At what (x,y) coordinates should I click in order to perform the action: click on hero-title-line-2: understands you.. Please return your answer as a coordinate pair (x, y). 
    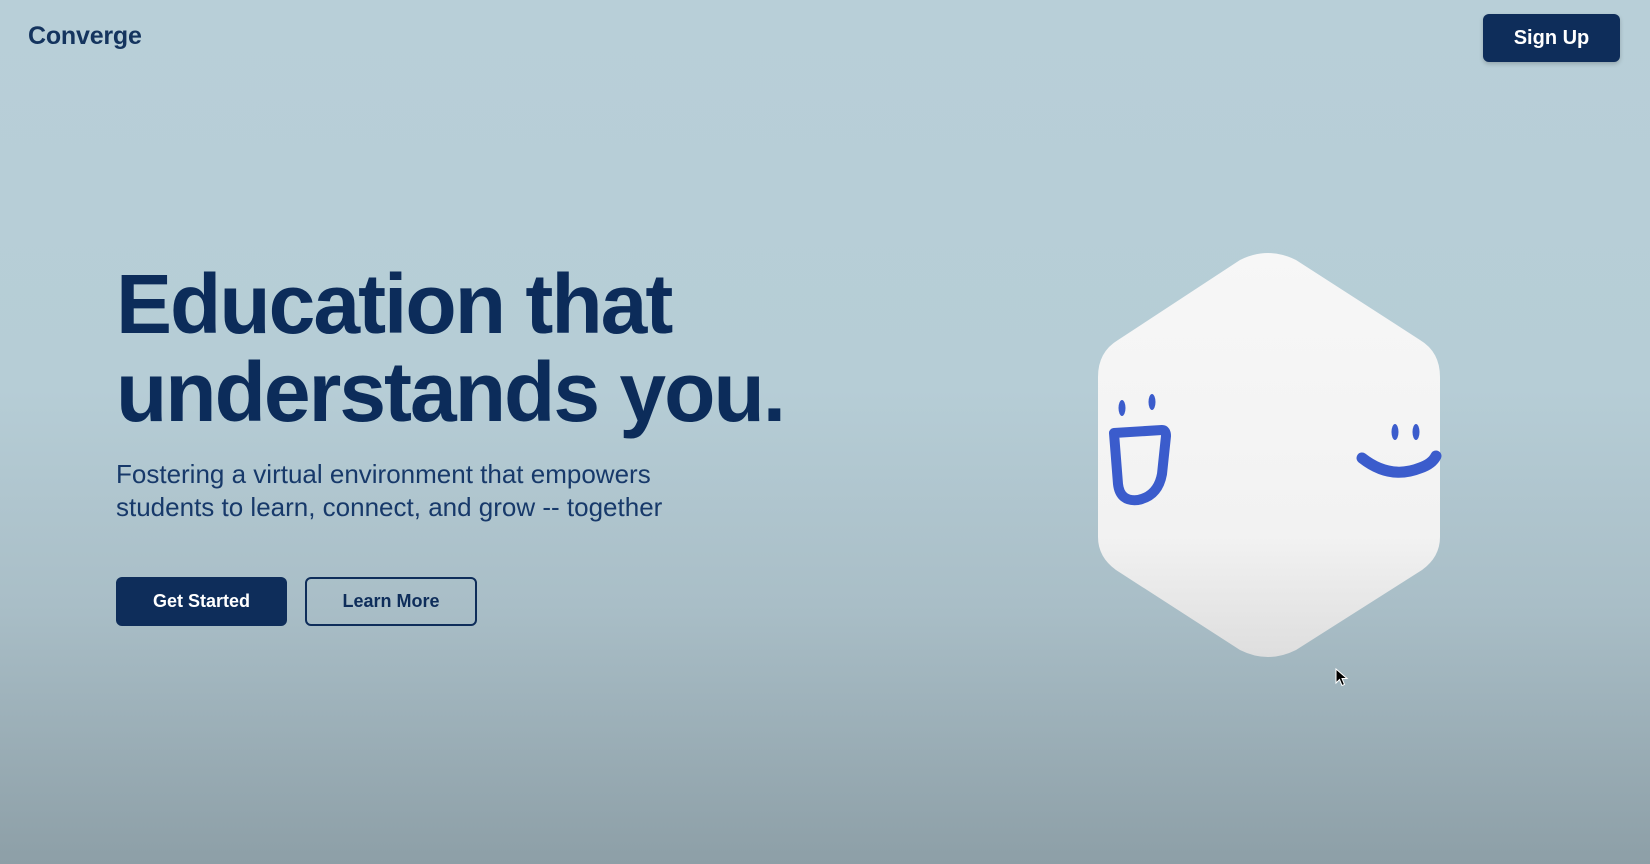
    Looking at the image, I should click on (451, 392).